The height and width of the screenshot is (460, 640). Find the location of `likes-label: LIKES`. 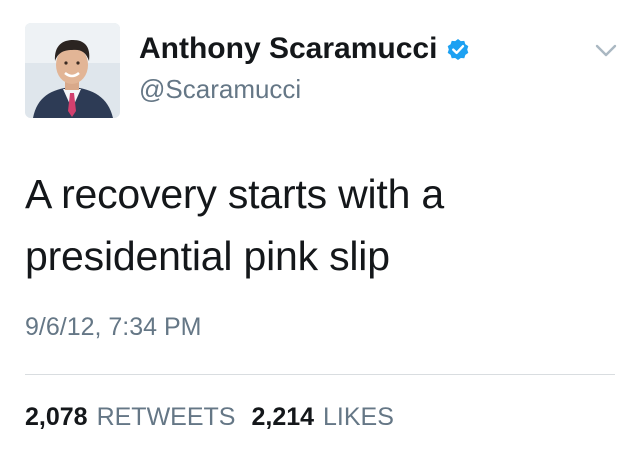

likes-label: LIKES is located at coordinates (358, 417).